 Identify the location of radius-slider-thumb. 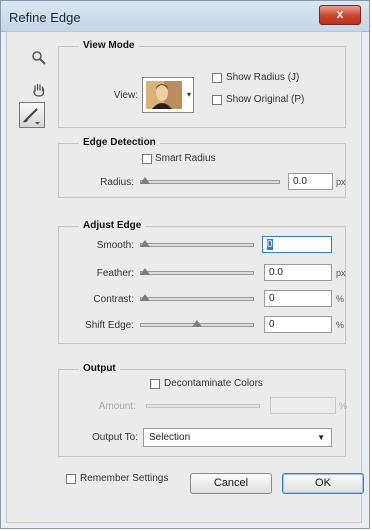
(145, 180).